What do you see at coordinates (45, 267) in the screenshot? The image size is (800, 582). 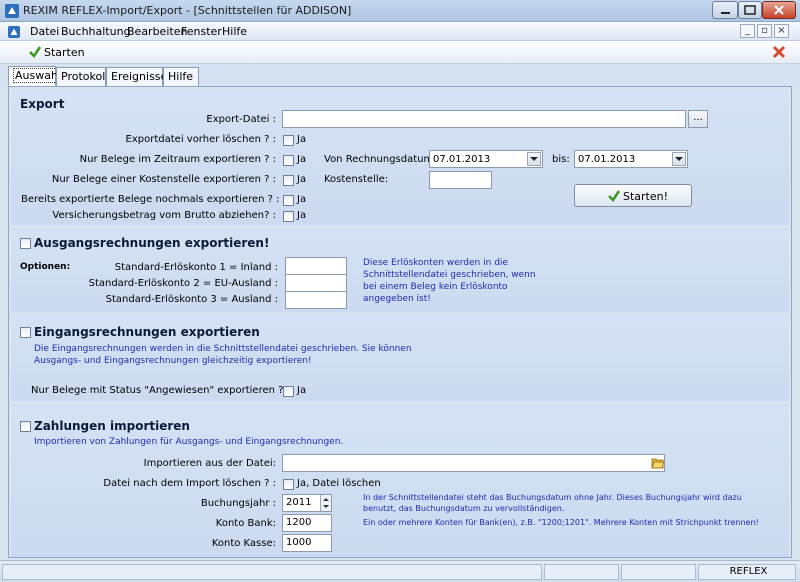 I see `options-label: Optionen:` at bounding box center [45, 267].